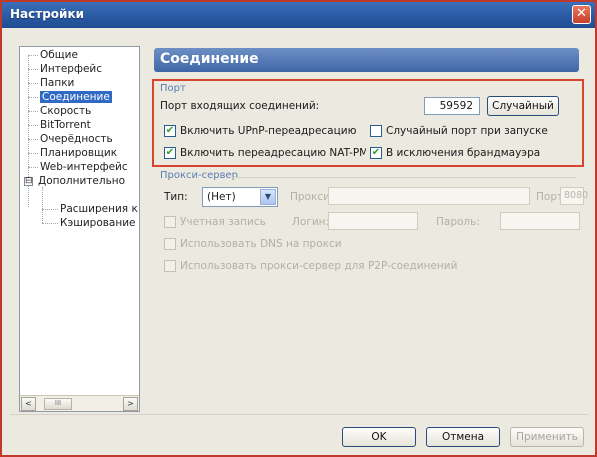 This screenshot has width=597, height=457. I want to click on window-title: Настройки, so click(47, 14).